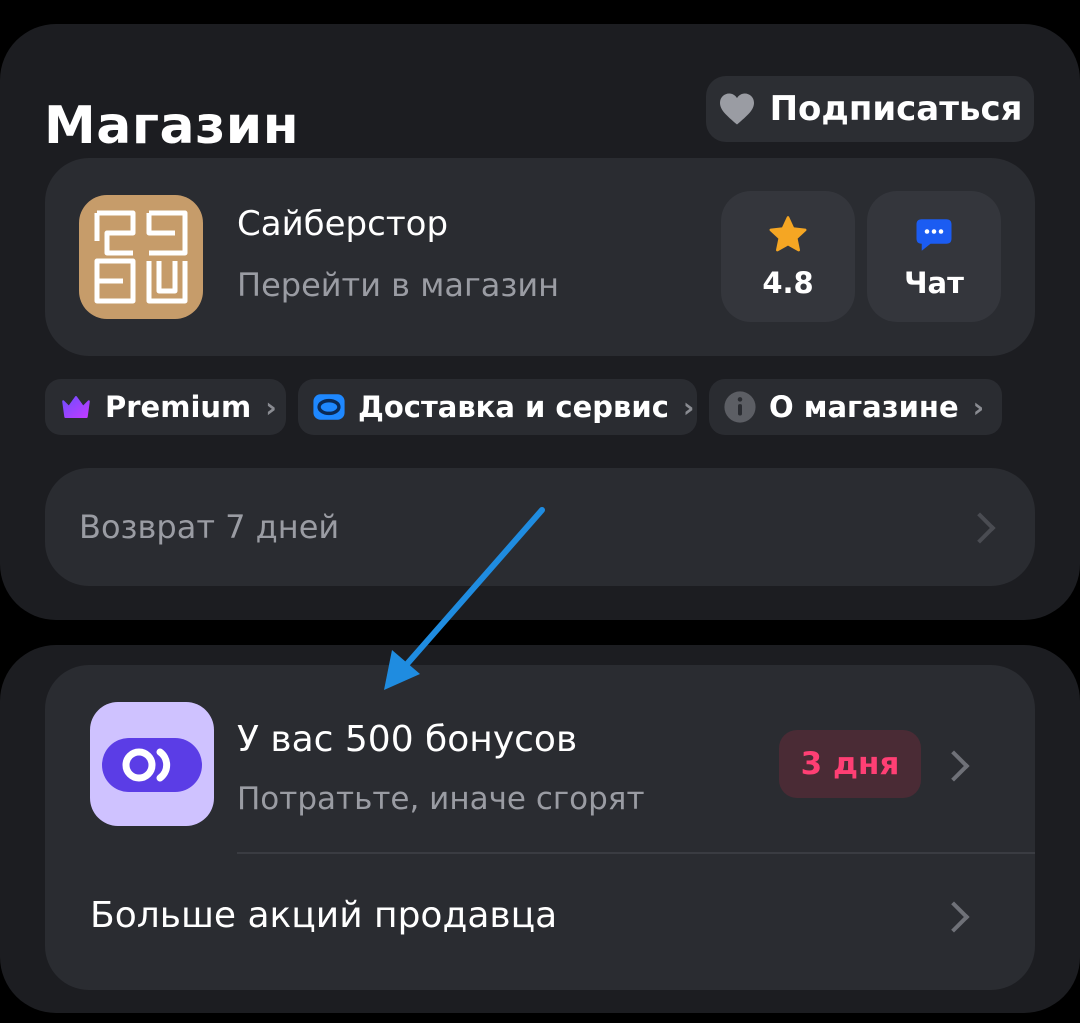 The width and height of the screenshot is (1080, 1023). What do you see at coordinates (141, 257) in the screenshot?
I see `shop-logo` at bounding box center [141, 257].